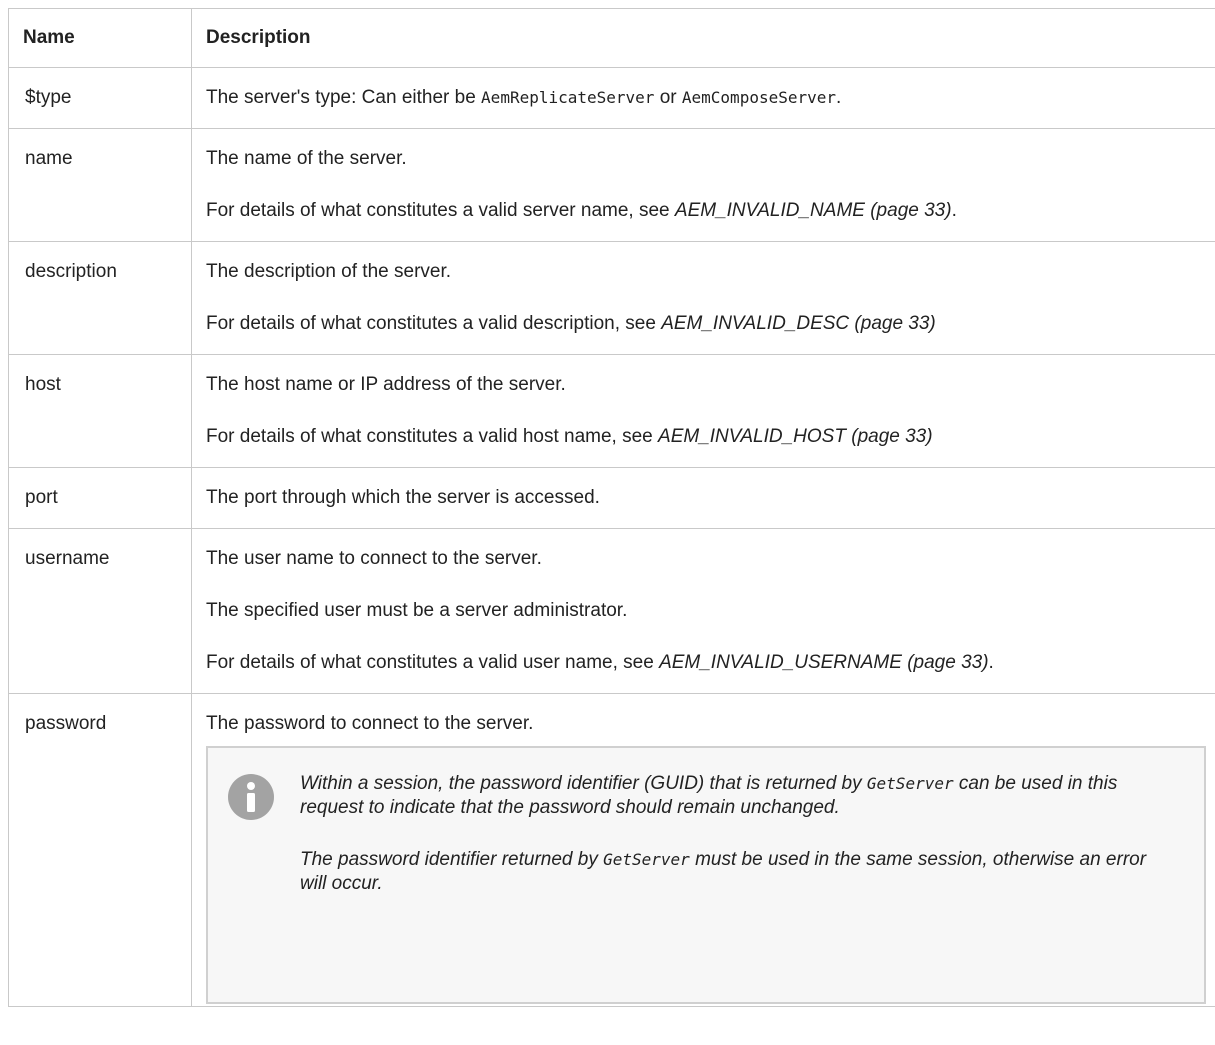 The width and height of the screenshot is (1215, 1045). Describe the element at coordinates (374, 558) in the screenshot. I see `description-text: The user name to connect to the server.` at that location.